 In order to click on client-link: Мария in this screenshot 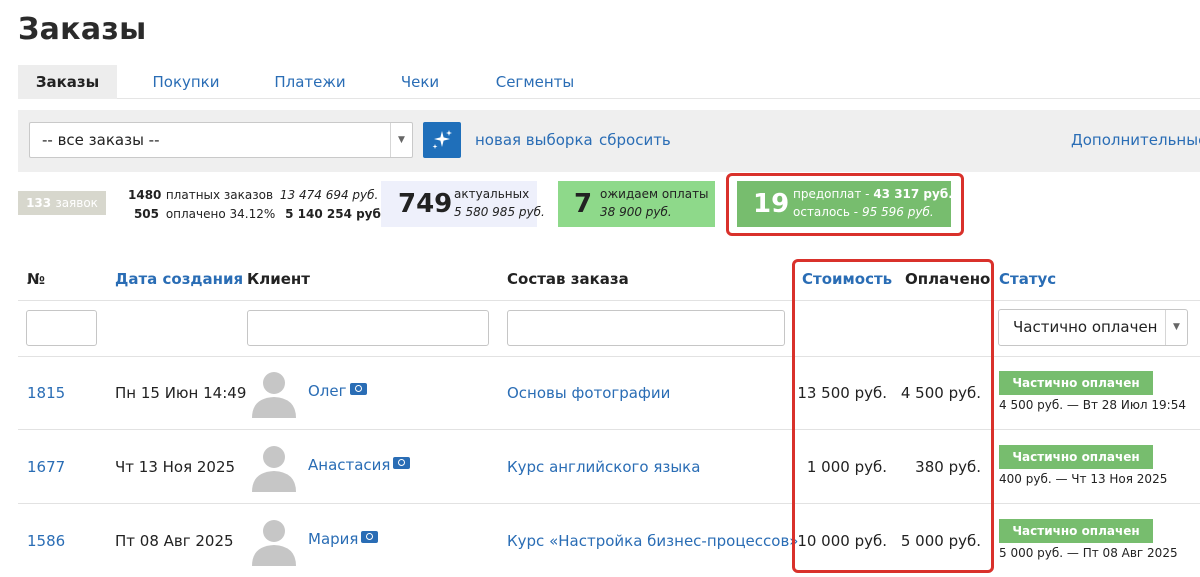, I will do `click(343, 539)`.